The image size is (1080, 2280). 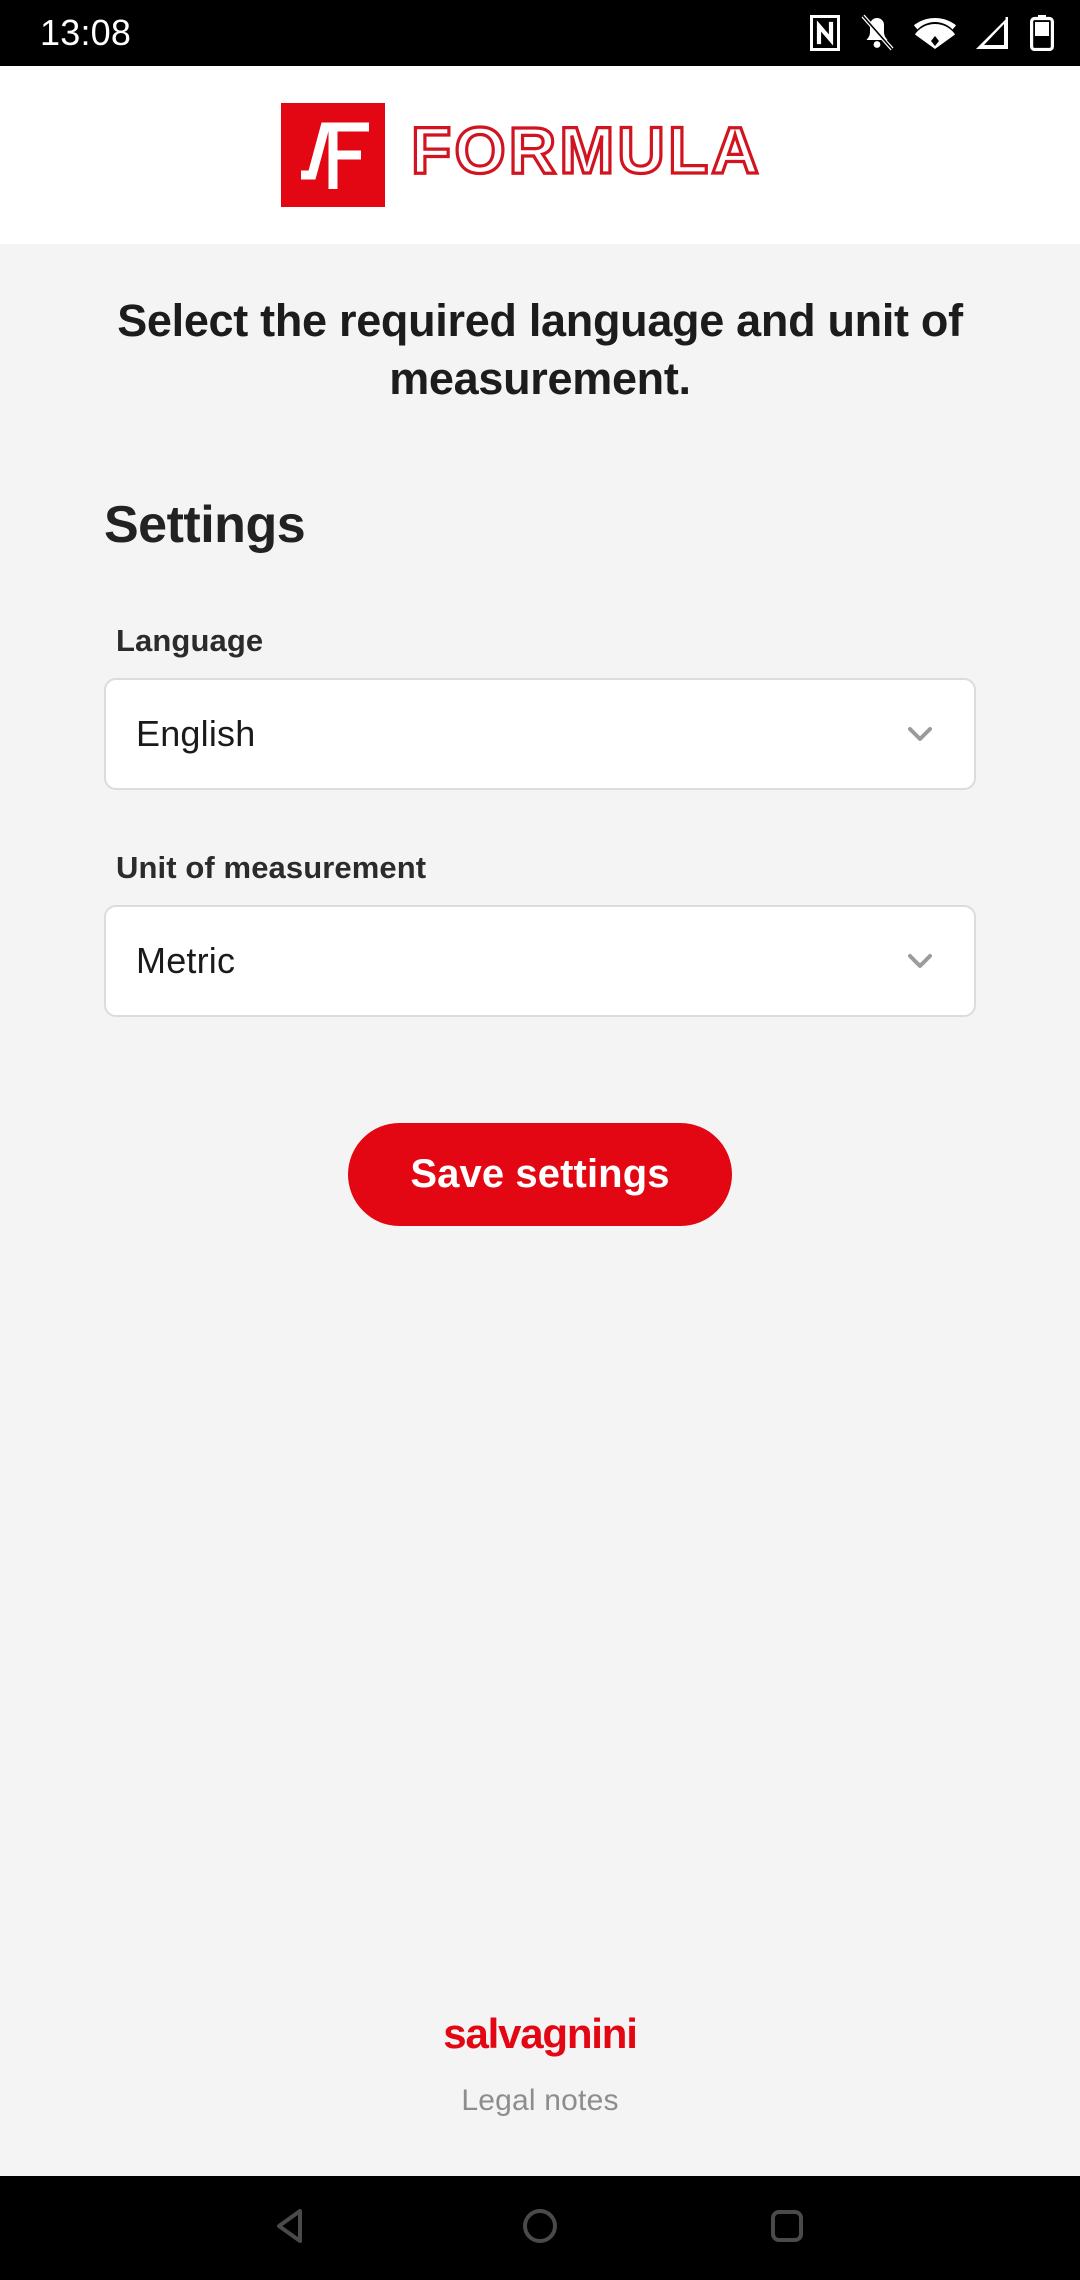 I want to click on page-title: Settings, so click(x=205, y=525).